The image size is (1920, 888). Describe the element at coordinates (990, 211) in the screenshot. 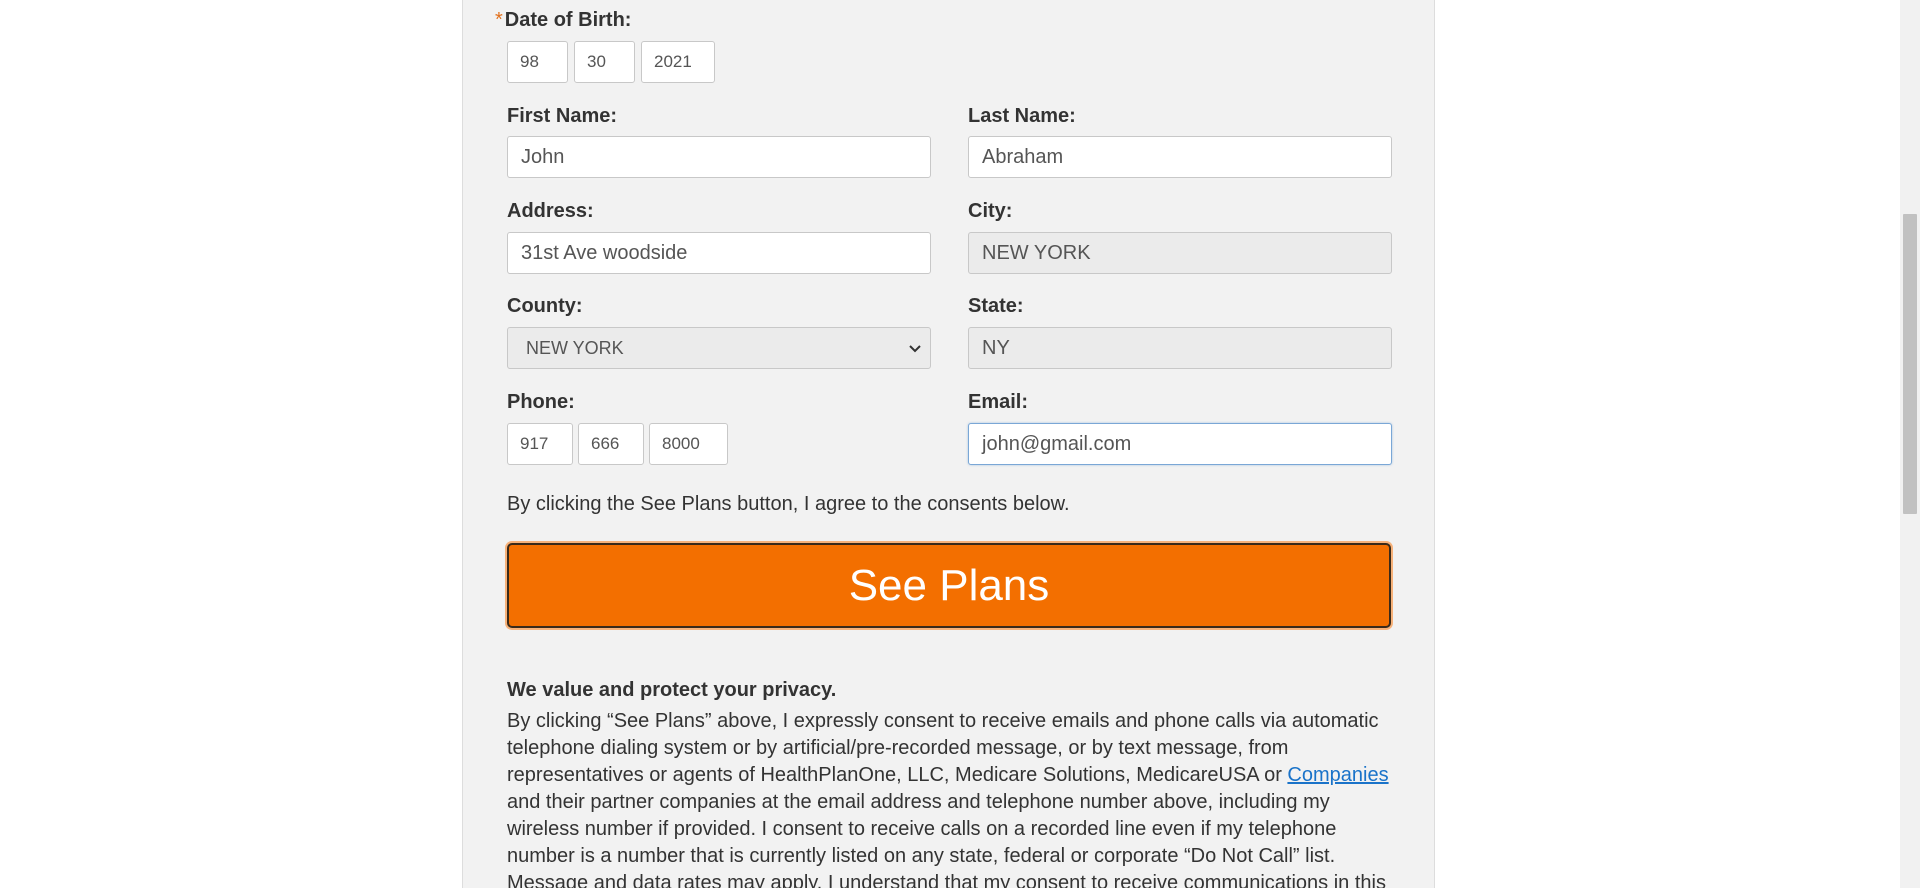

I see `city-label: City:` at that location.